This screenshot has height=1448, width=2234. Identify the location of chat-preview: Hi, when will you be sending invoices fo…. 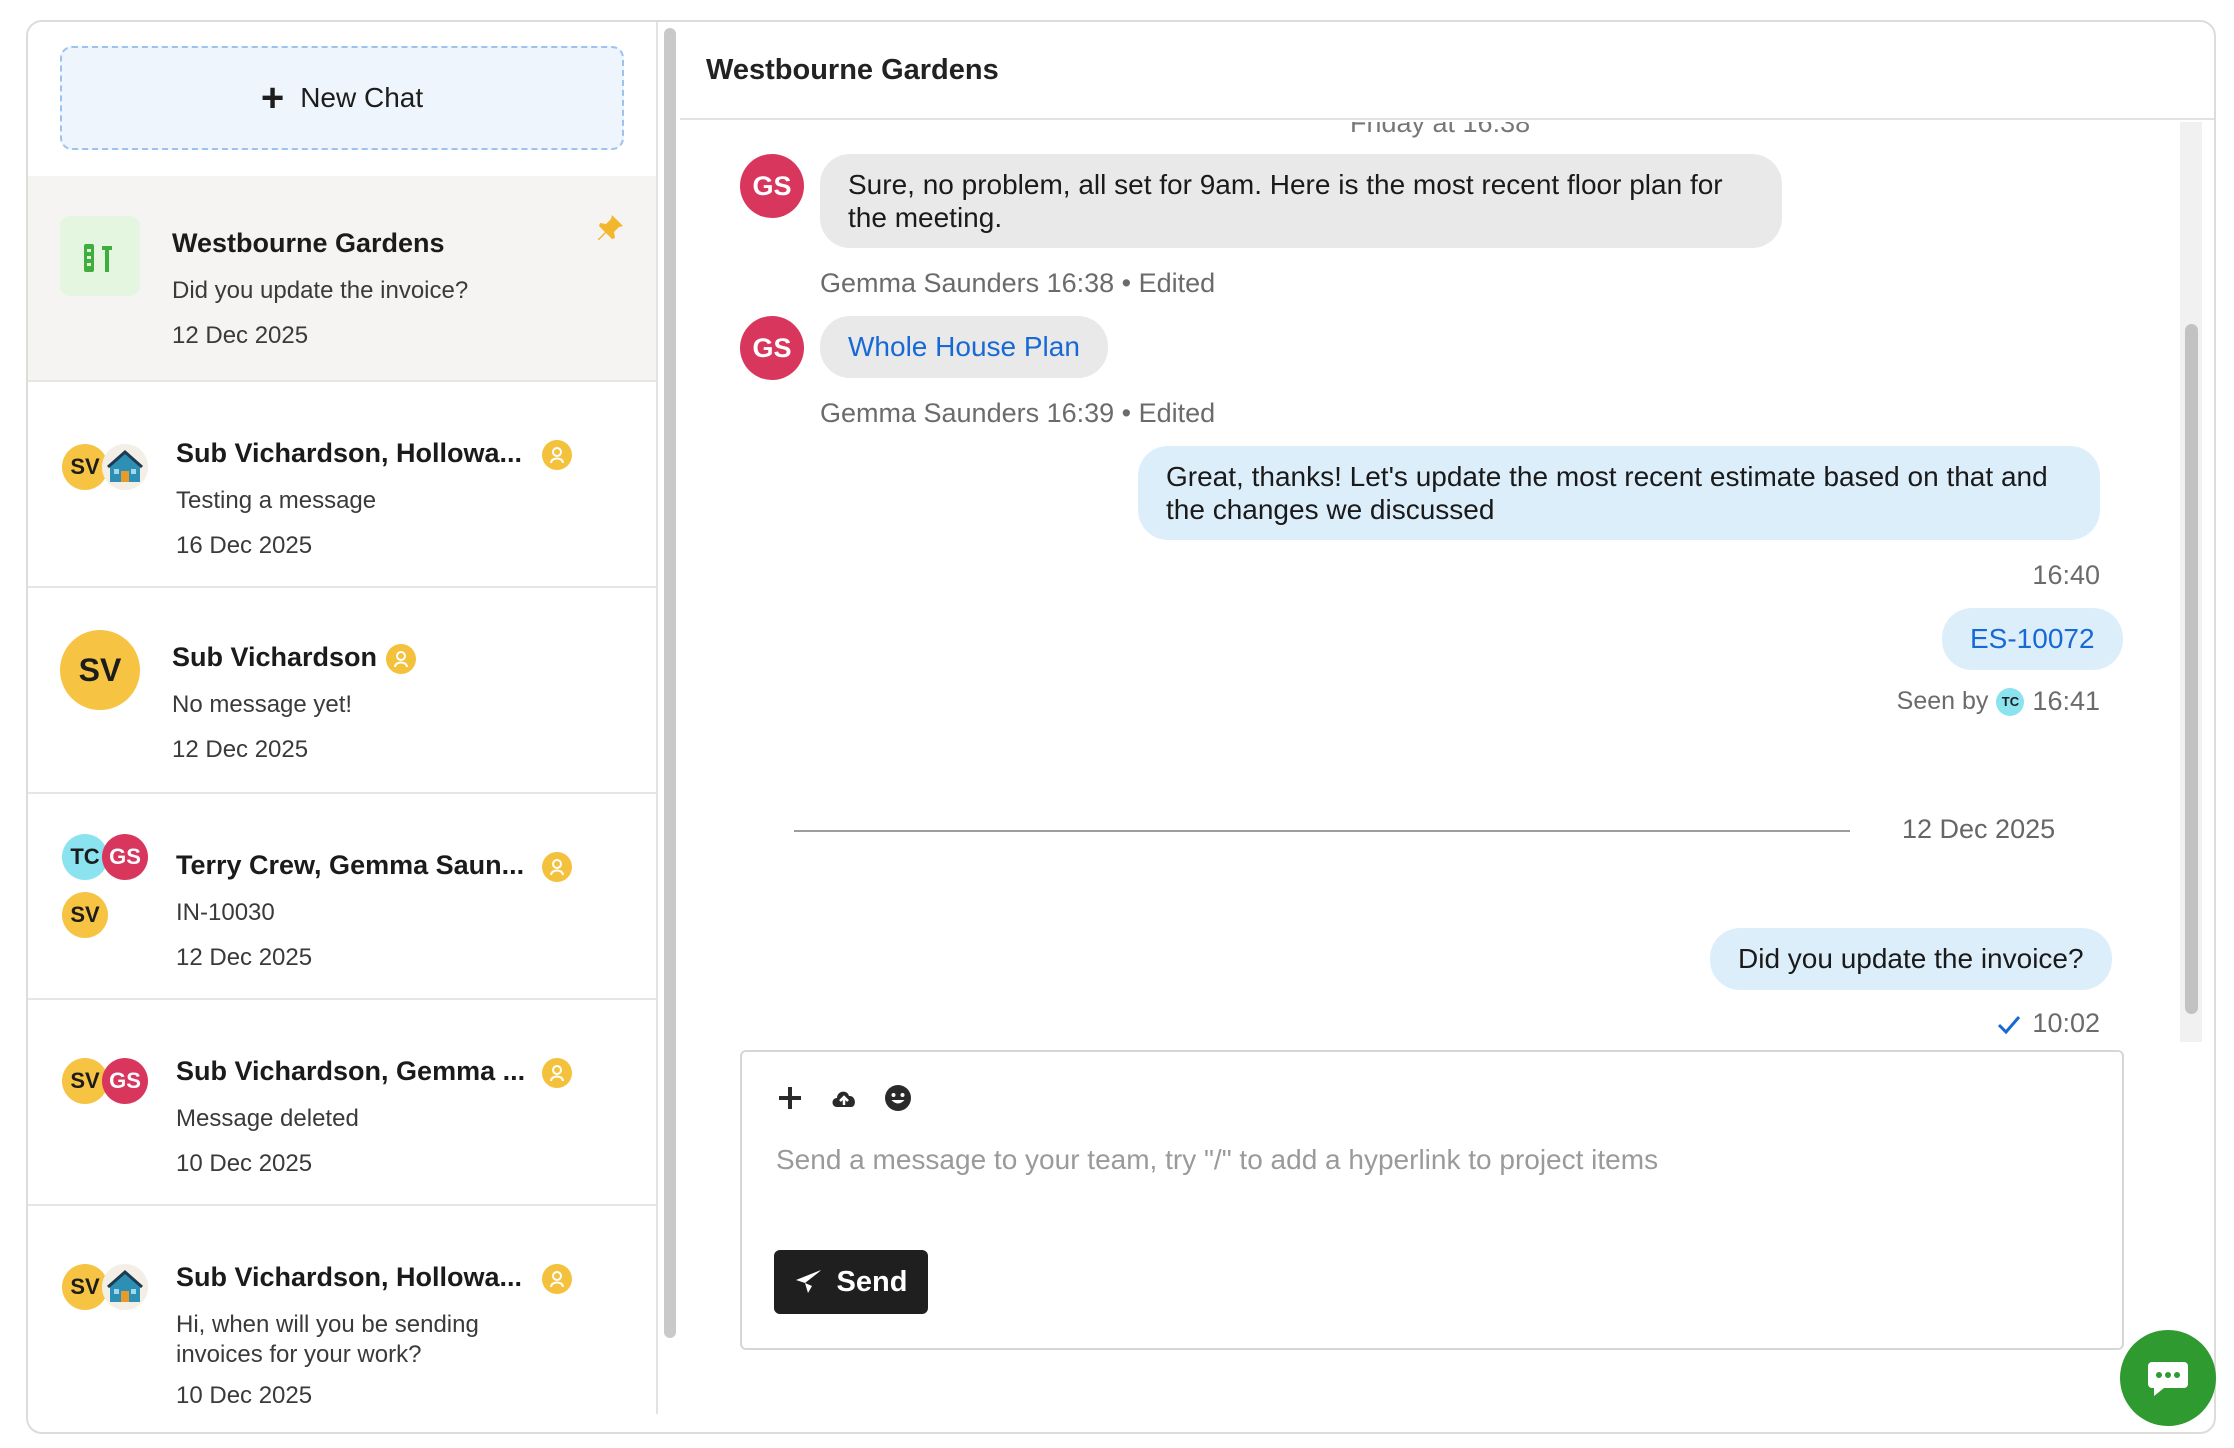
(327, 1339).